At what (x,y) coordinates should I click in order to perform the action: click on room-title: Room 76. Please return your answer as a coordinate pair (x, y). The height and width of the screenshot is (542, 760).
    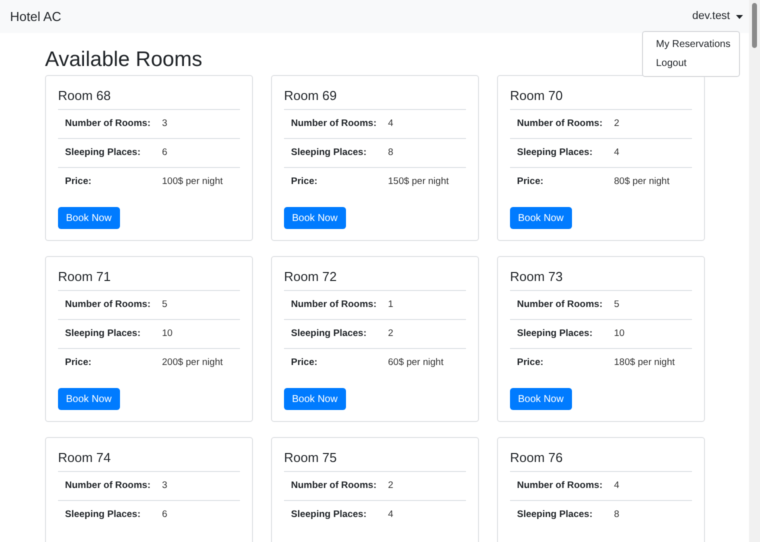
    Looking at the image, I should click on (601, 461).